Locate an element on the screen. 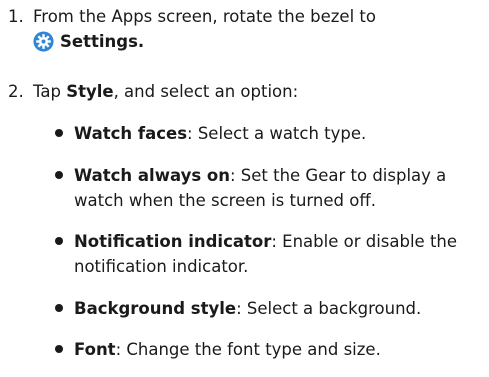 This screenshot has height=377, width=489. step-2-suffix: , and select an option: is located at coordinates (206, 91).